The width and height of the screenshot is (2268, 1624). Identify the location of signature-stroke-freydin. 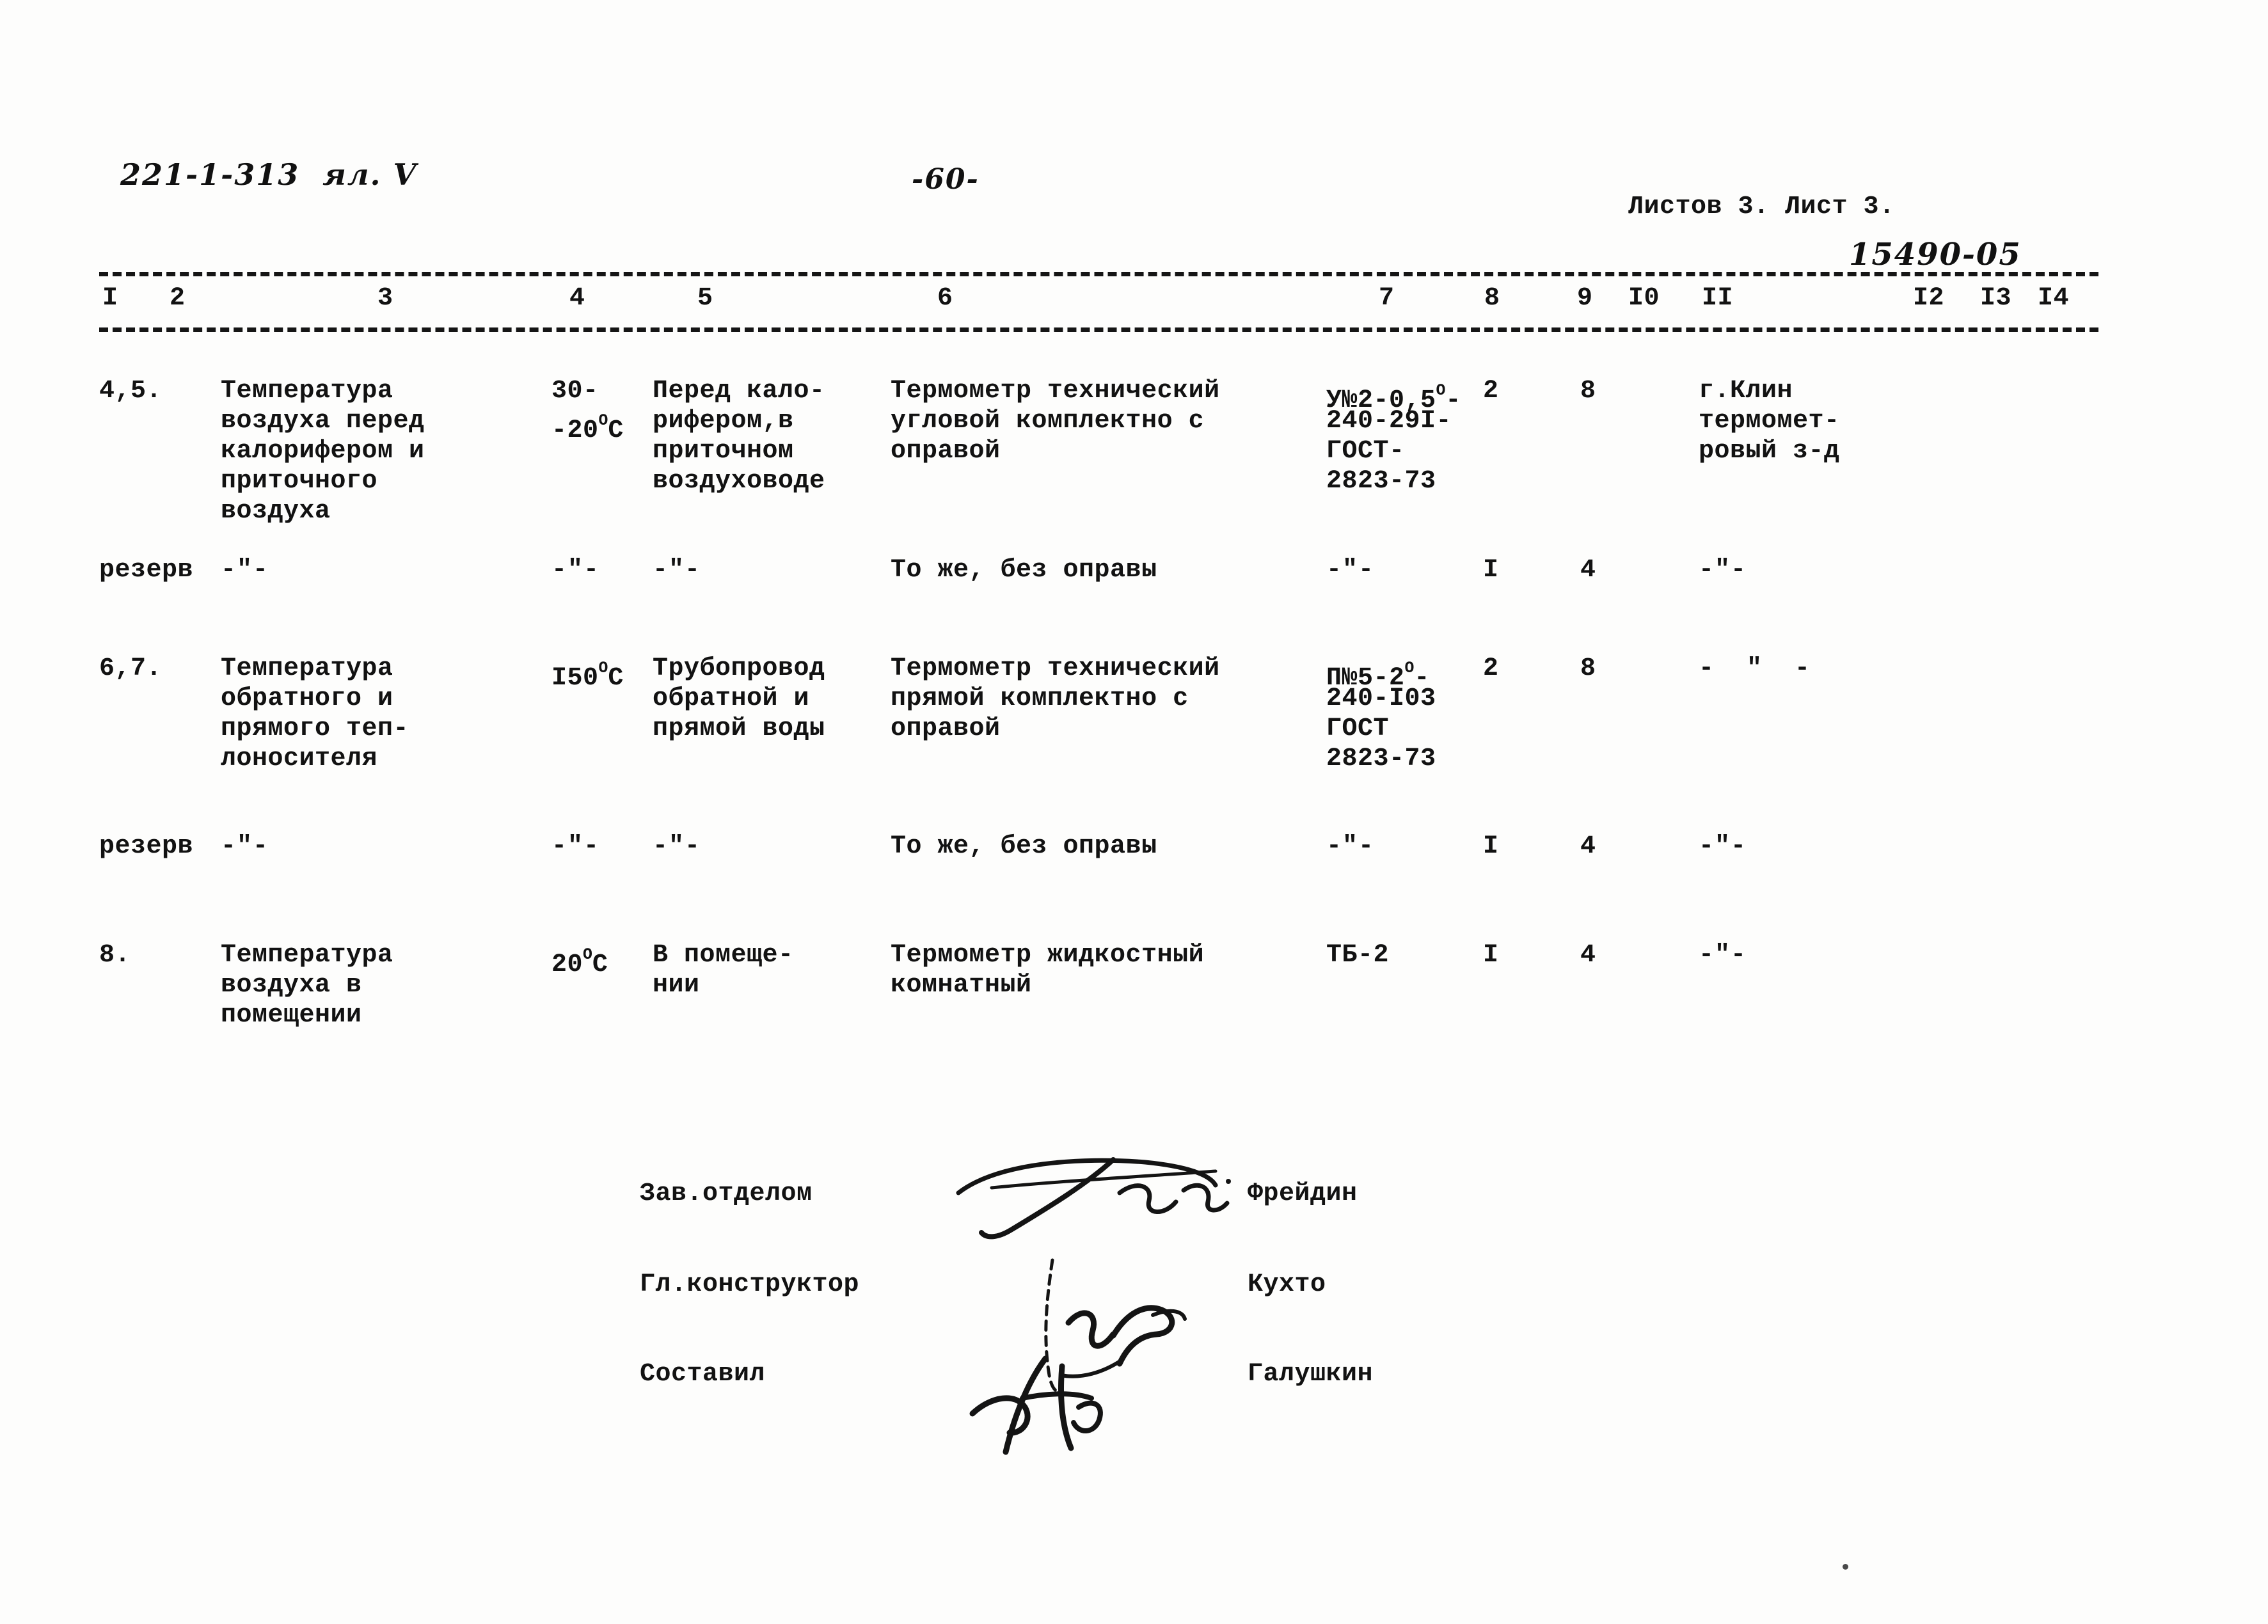
(1119, 1196).